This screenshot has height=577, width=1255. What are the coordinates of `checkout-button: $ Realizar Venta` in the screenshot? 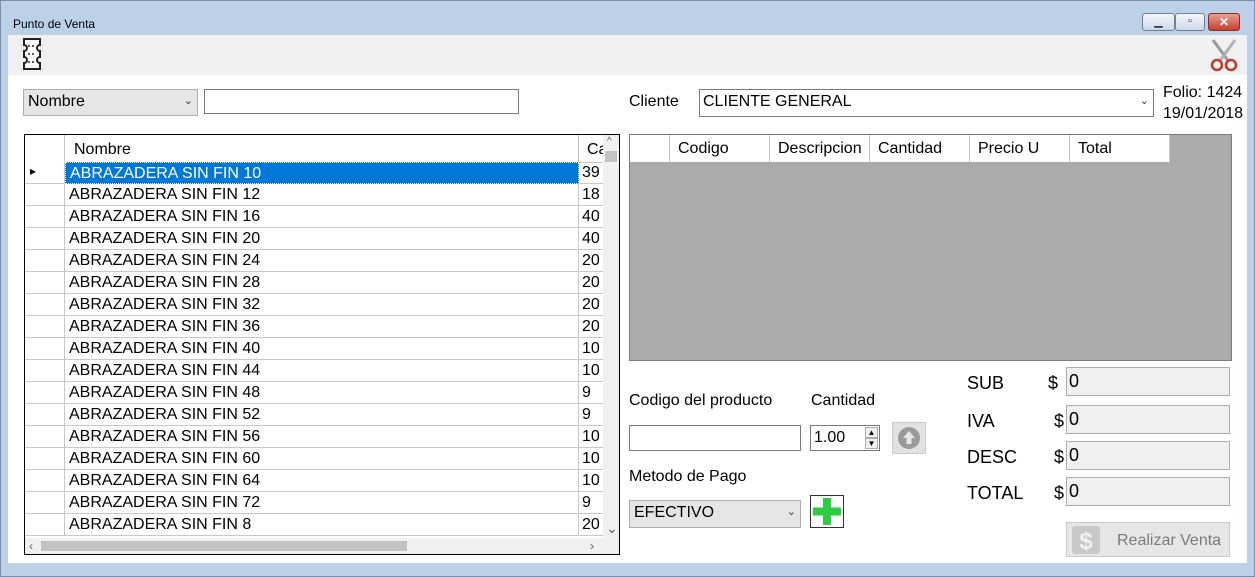 It's located at (1148, 539).